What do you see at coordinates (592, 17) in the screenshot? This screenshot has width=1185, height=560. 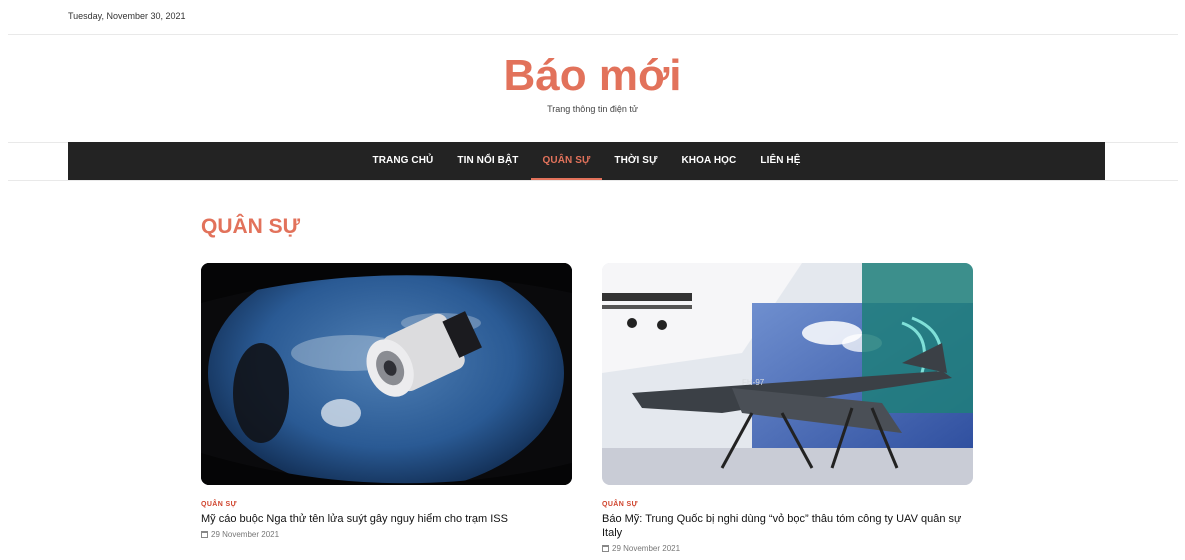 I see `top-bar: Tuesday, November 30, 2021` at bounding box center [592, 17].